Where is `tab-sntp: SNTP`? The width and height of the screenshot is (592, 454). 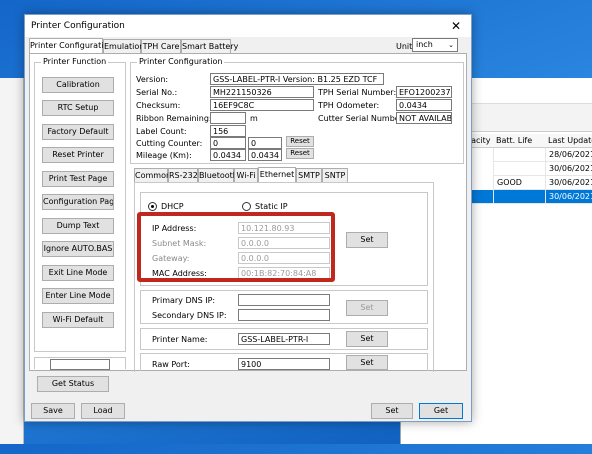 tab-sntp: SNTP is located at coordinates (335, 175).